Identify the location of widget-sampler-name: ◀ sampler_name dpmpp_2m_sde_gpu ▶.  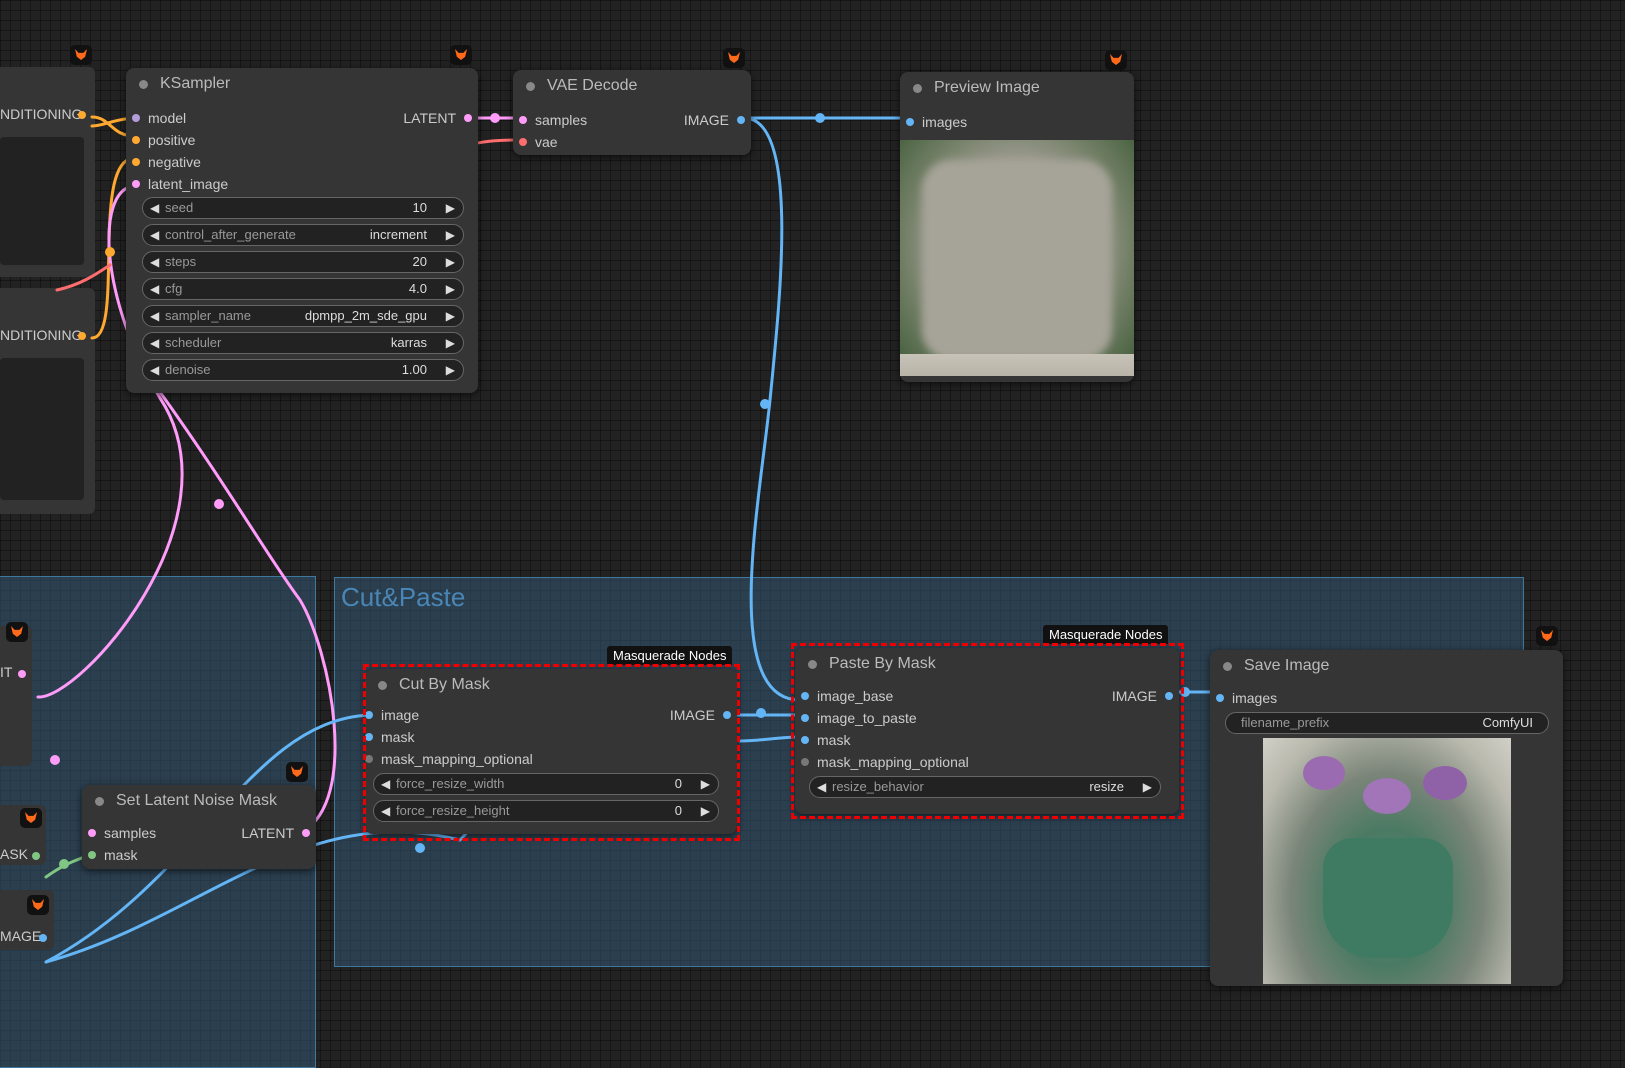
(303, 316).